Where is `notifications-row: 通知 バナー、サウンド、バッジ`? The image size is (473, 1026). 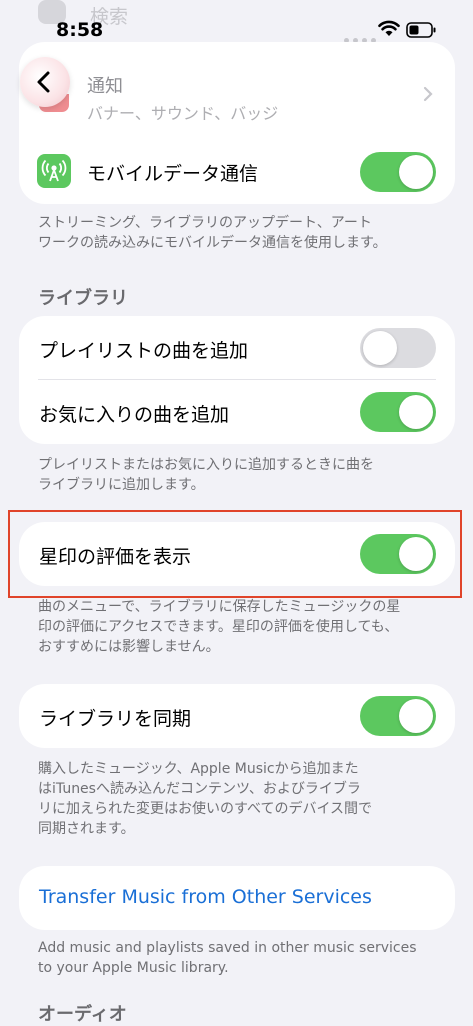
notifications-row: 通知 バナー、サウンド、バッジ is located at coordinates (237, 84).